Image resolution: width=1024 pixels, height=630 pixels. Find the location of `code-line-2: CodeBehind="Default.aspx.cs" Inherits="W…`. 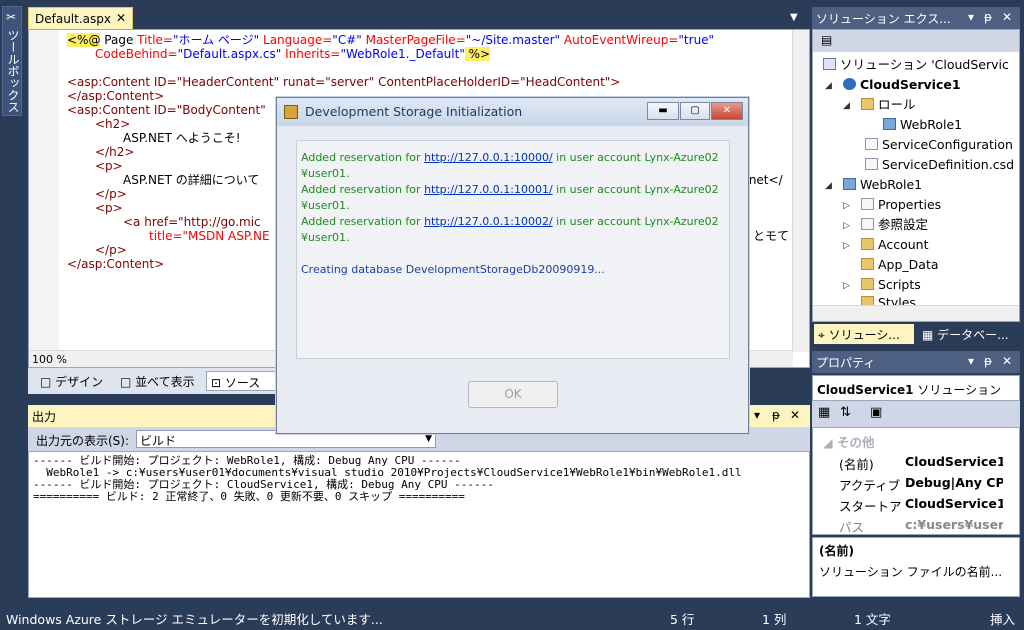

code-line-2: CodeBehind="Default.aspx.cs" Inherits="W… is located at coordinates (293, 54).